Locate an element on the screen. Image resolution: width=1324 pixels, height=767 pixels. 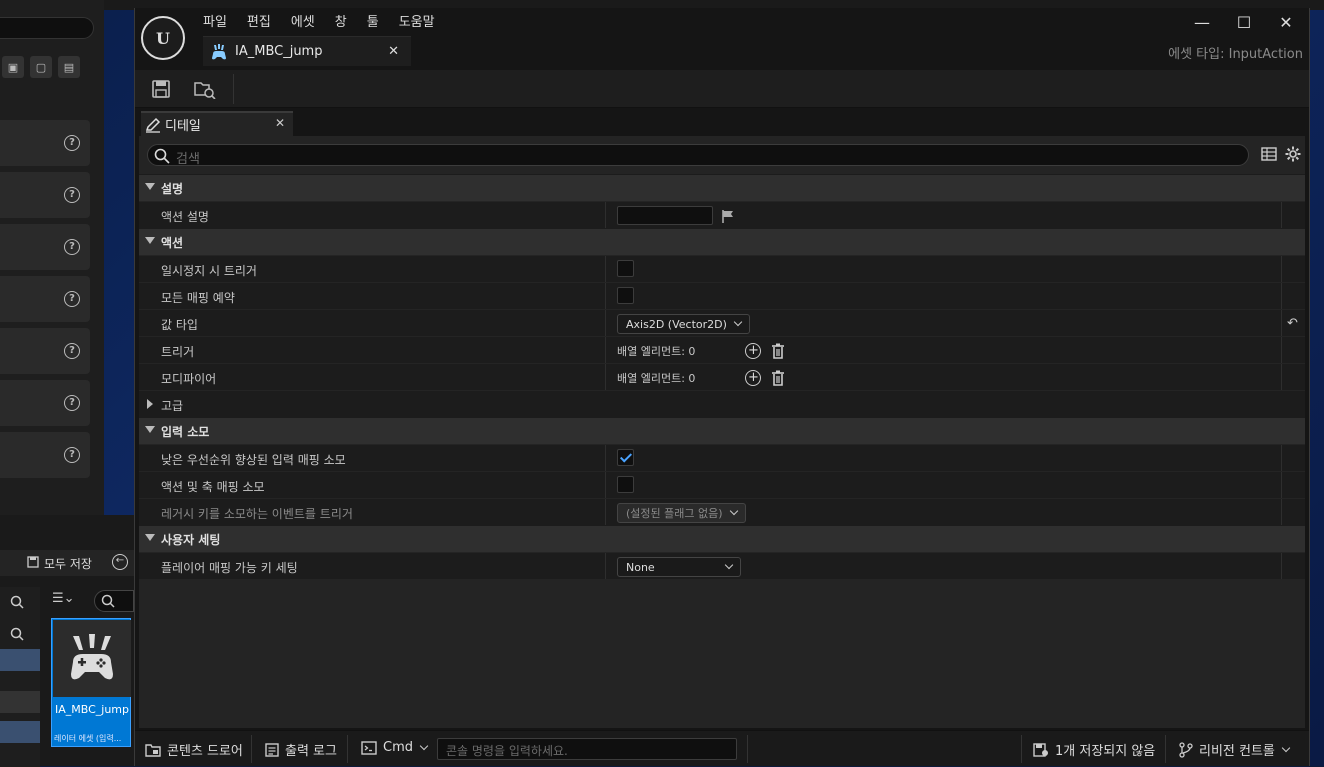
content-browser-toolbar: 모두 저장 ← is located at coordinates (67, 563).